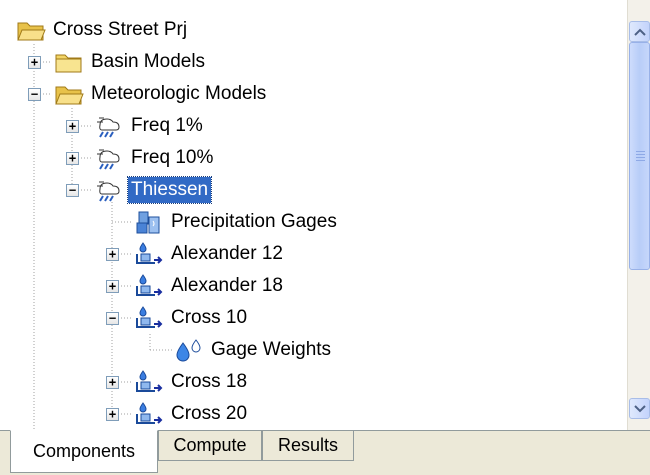  I want to click on tree-node-cross-10: Cross 10, so click(192, 318).